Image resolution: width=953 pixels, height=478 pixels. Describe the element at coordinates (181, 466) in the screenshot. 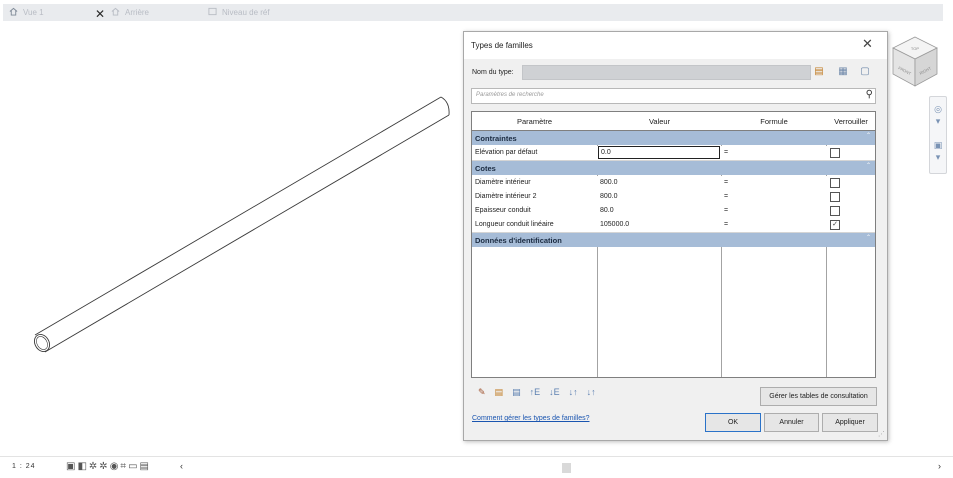

I see `scroll-left-icon: ‹` at that location.